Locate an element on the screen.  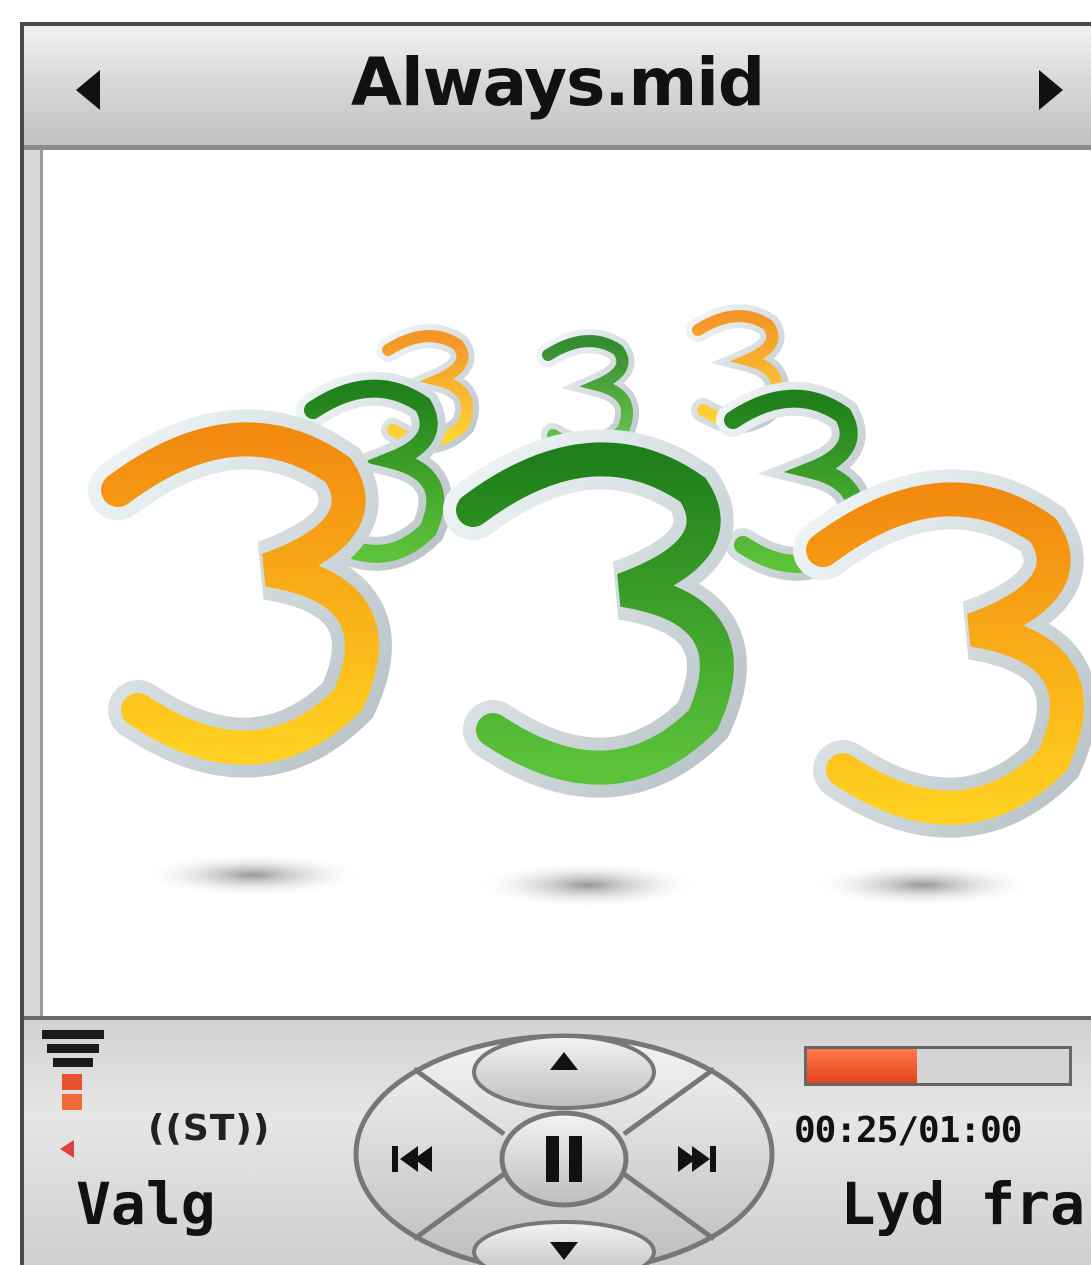
speaker-icon is located at coordinates (67, 1149).